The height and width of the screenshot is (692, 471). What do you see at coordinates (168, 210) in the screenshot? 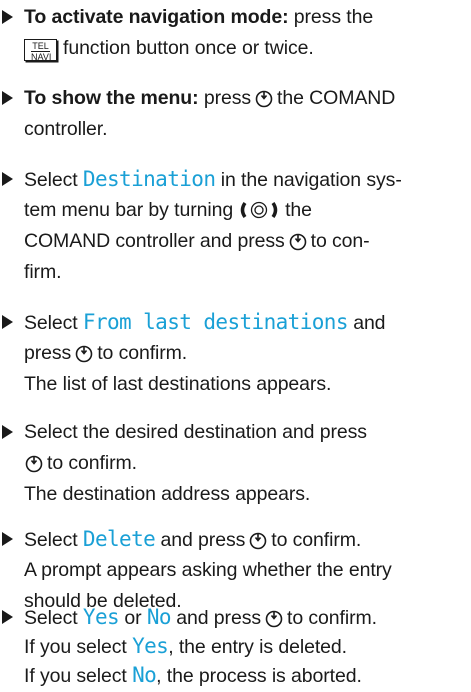
I see `step-line: tem menu bar by turning the` at bounding box center [168, 210].